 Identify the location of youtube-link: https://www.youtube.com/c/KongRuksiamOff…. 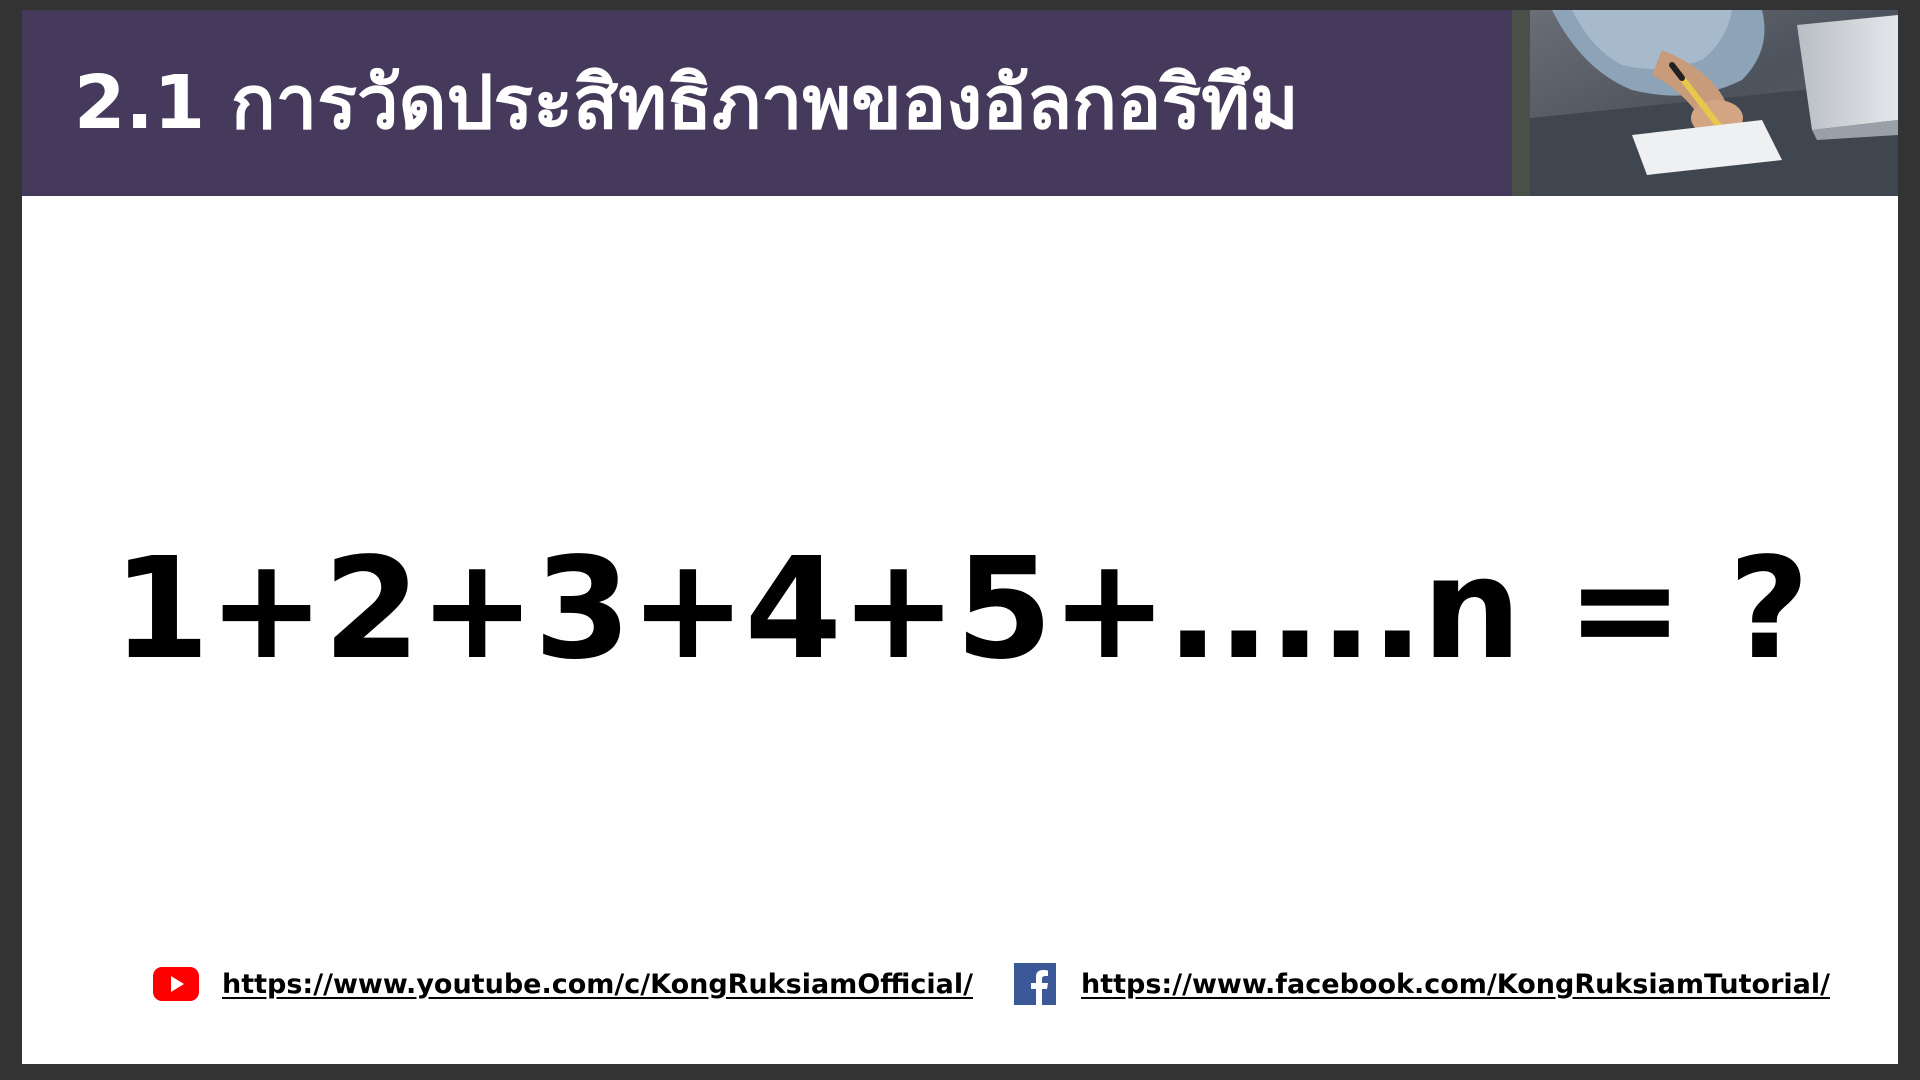
(597, 984).